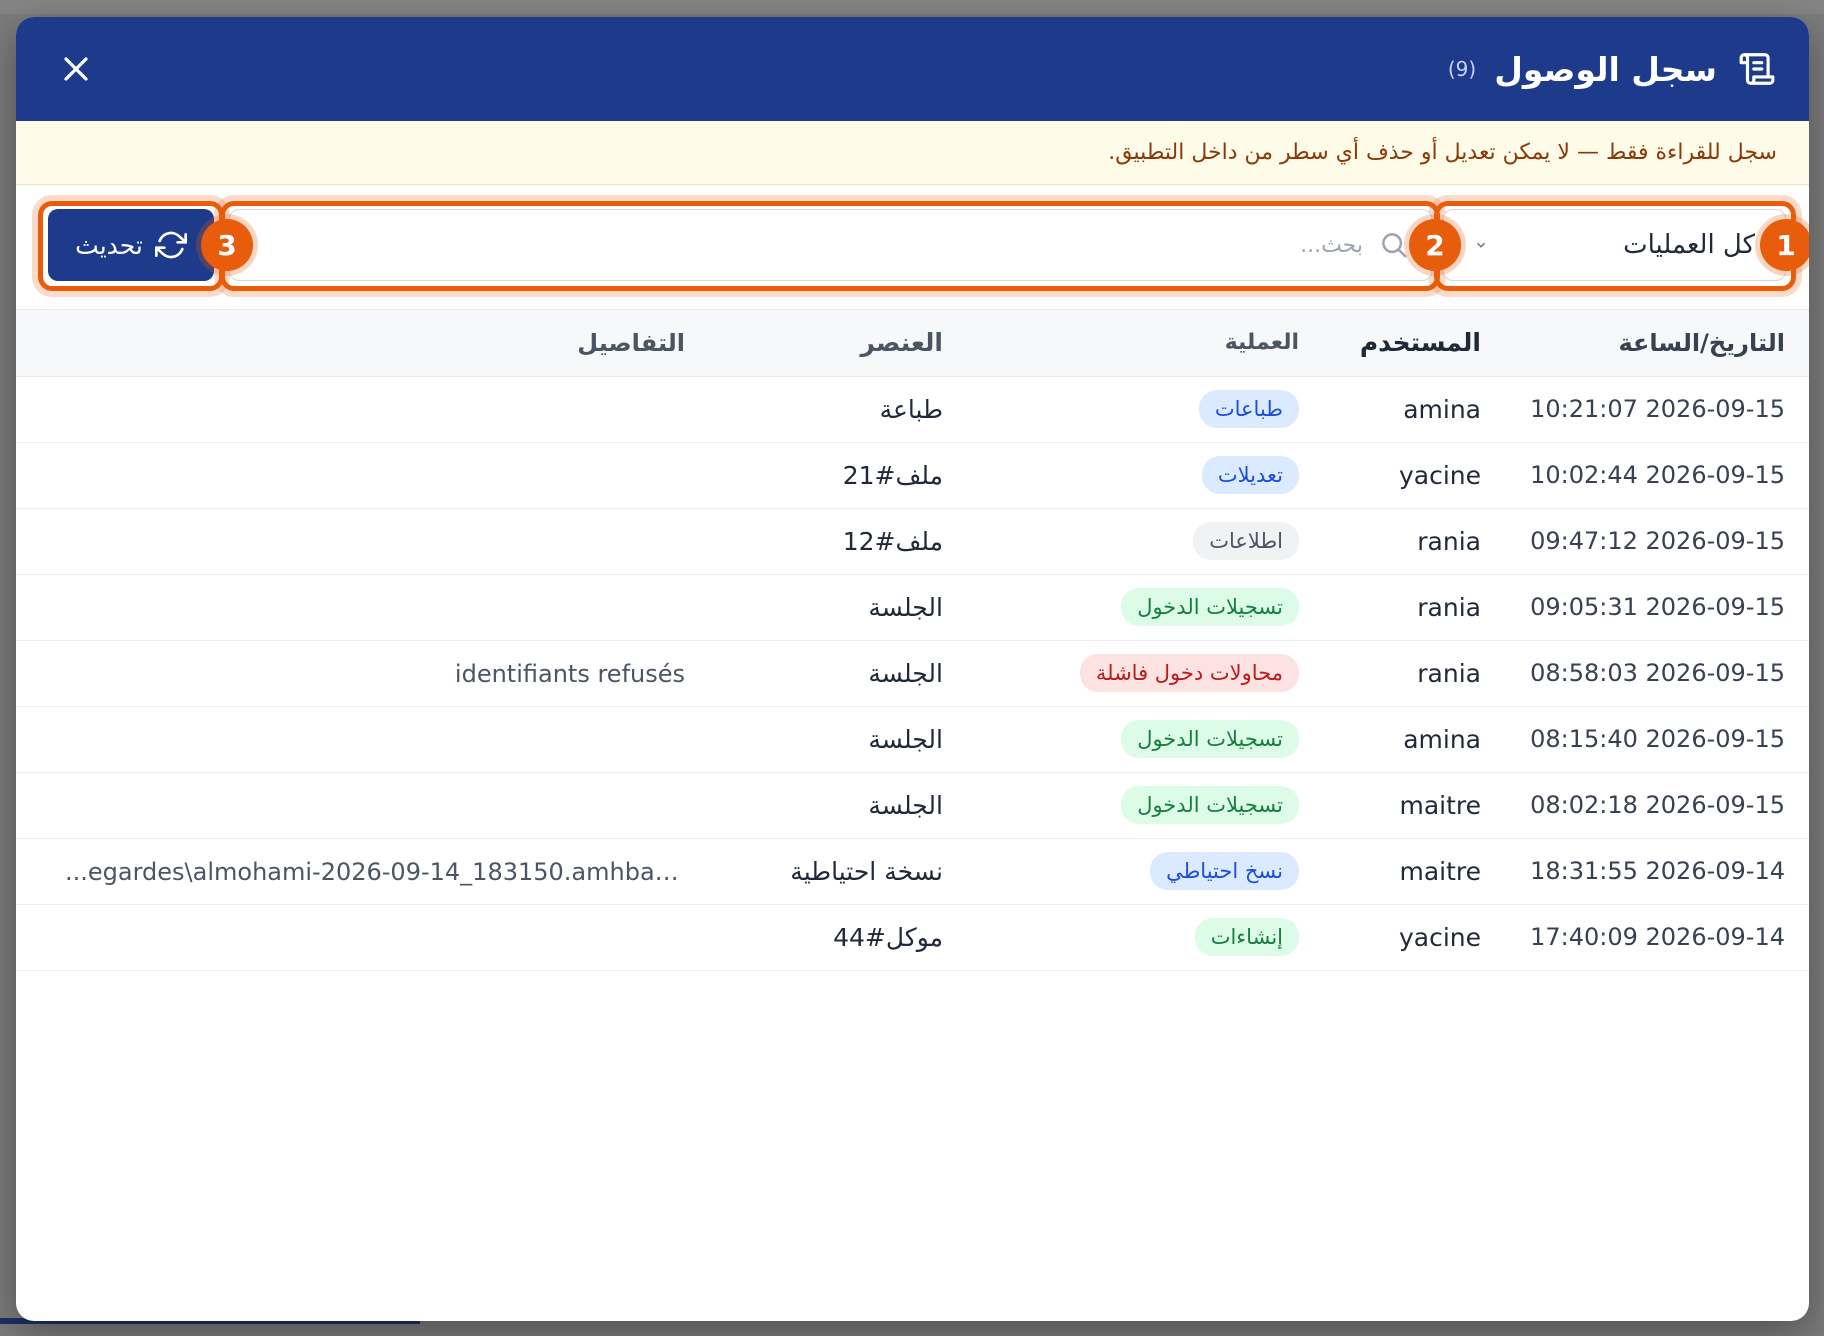 The image size is (1824, 1336). I want to click on column-header-user: المستخدم, so click(1390, 343).